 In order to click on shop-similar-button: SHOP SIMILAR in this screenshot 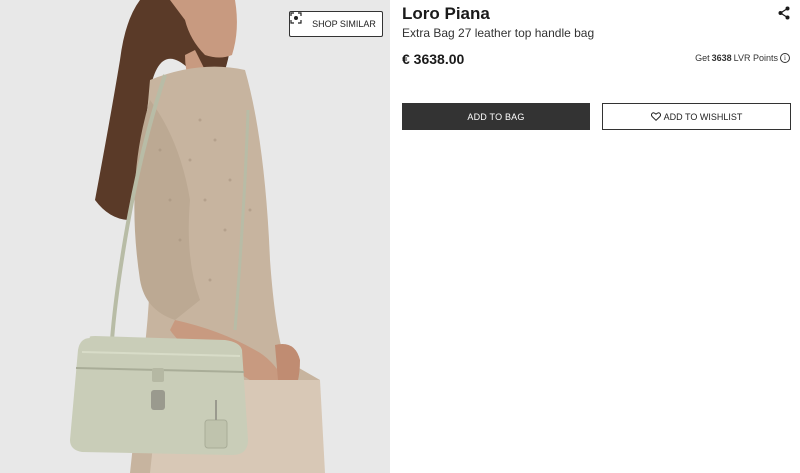, I will do `click(336, 24)`.